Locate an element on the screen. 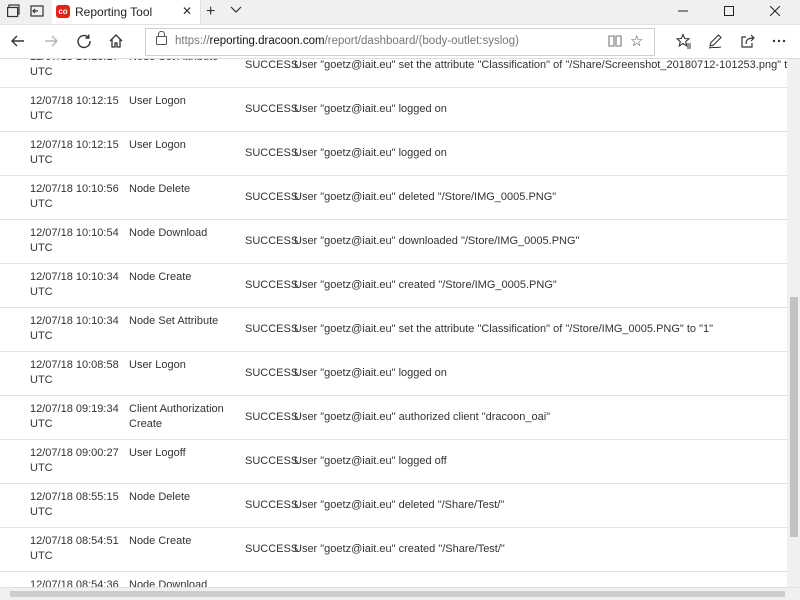 The image size is (800, 600). maximize-icon is located at coordinates (729, 12).